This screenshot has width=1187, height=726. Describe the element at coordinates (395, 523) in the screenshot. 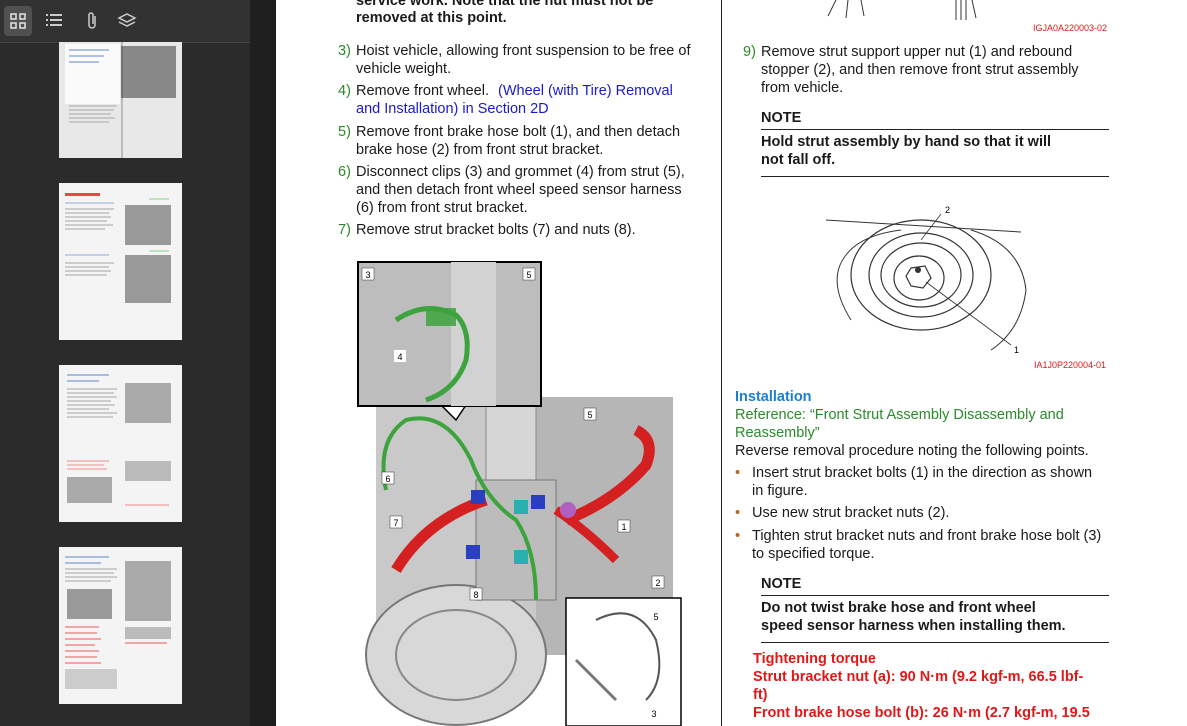

I see `figure-label: 7` at that location.